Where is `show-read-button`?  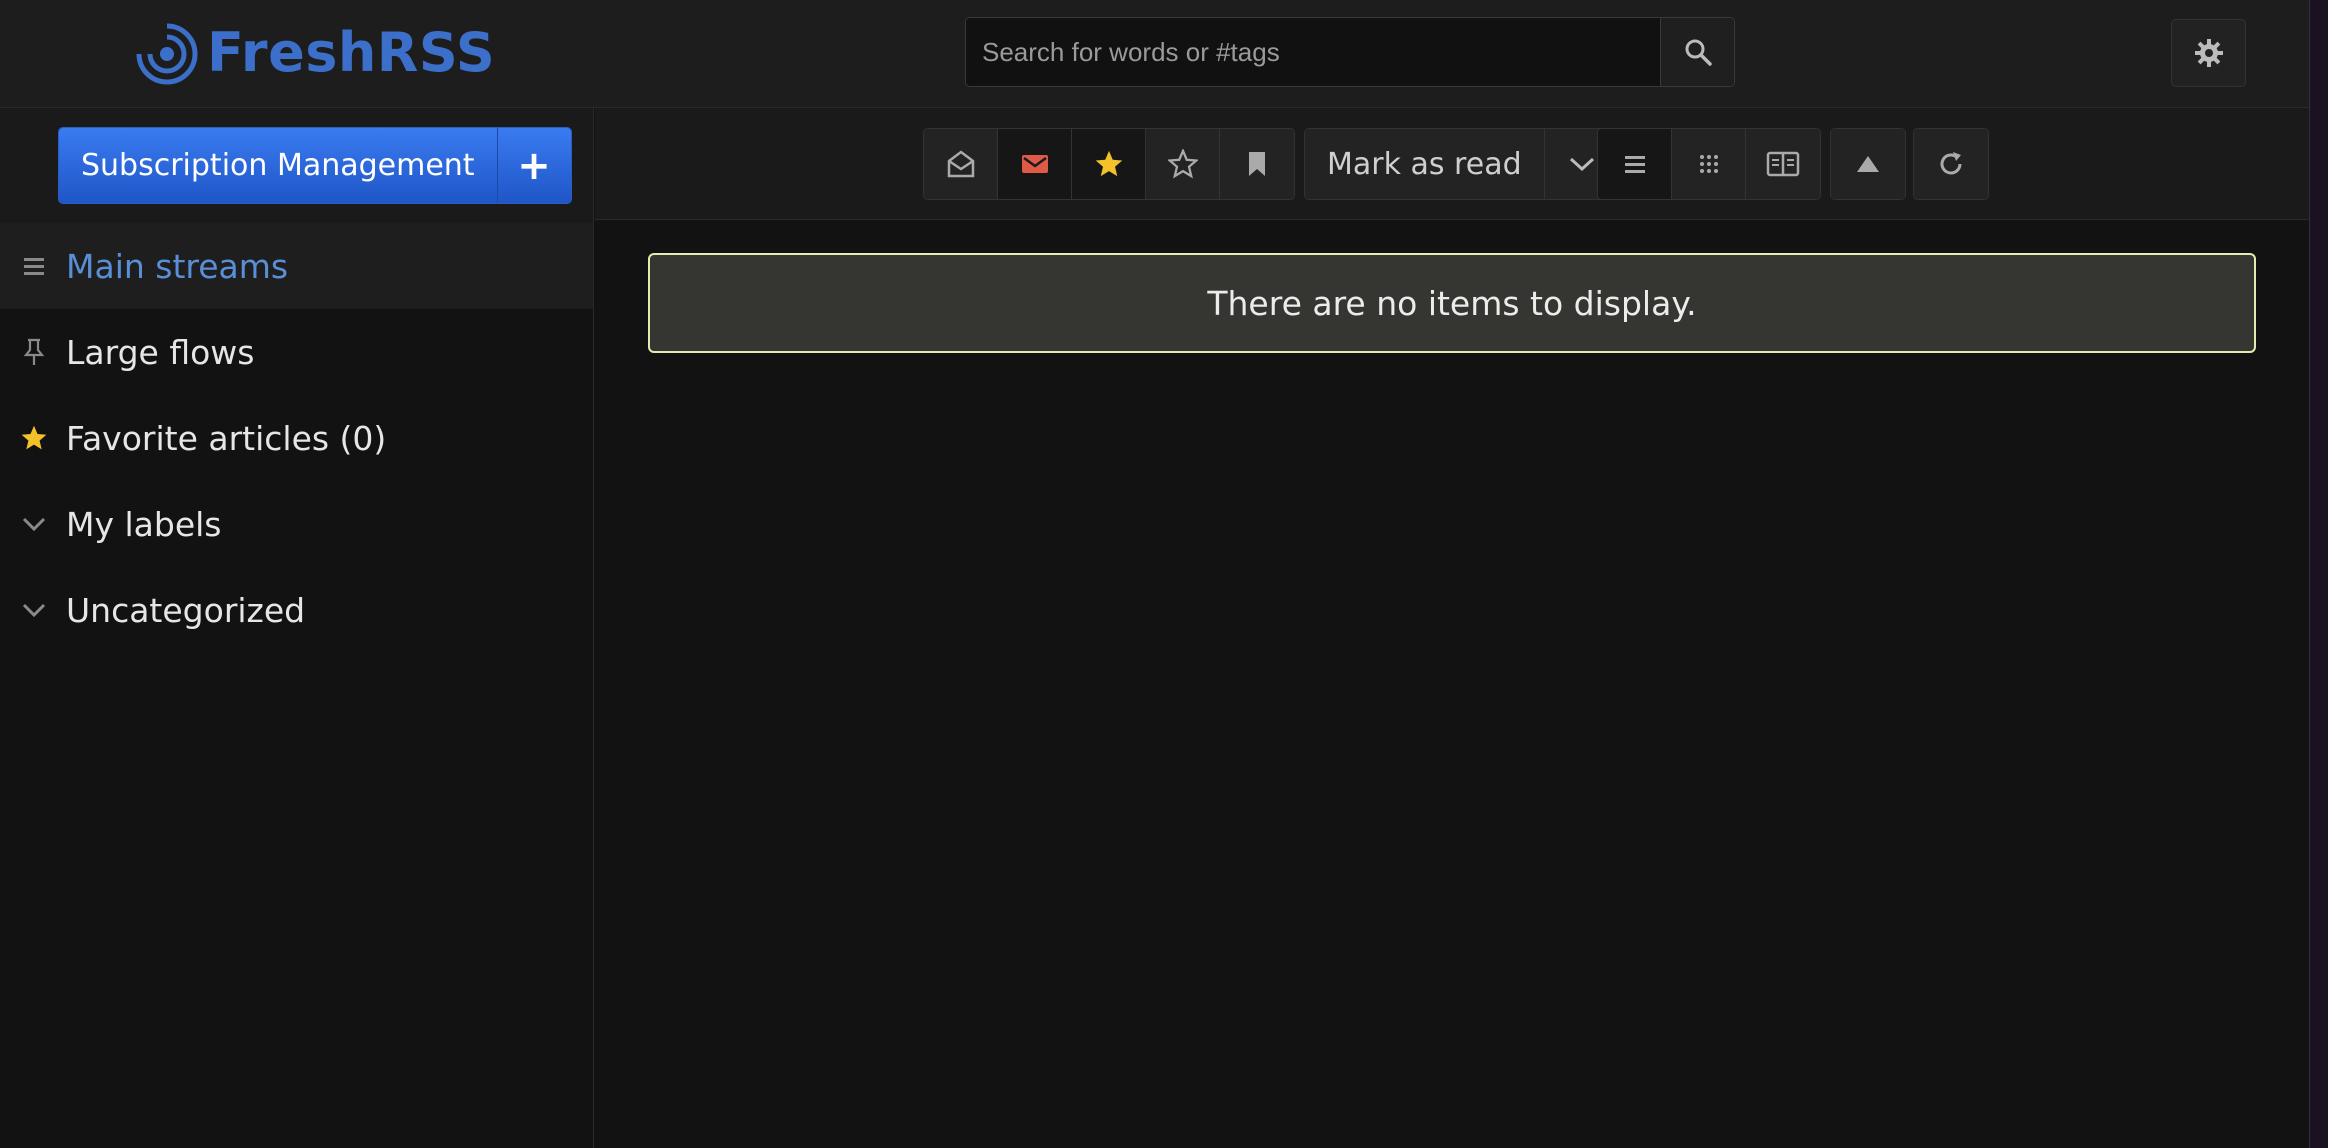
show-read-button is located at coordinates (961, 164).